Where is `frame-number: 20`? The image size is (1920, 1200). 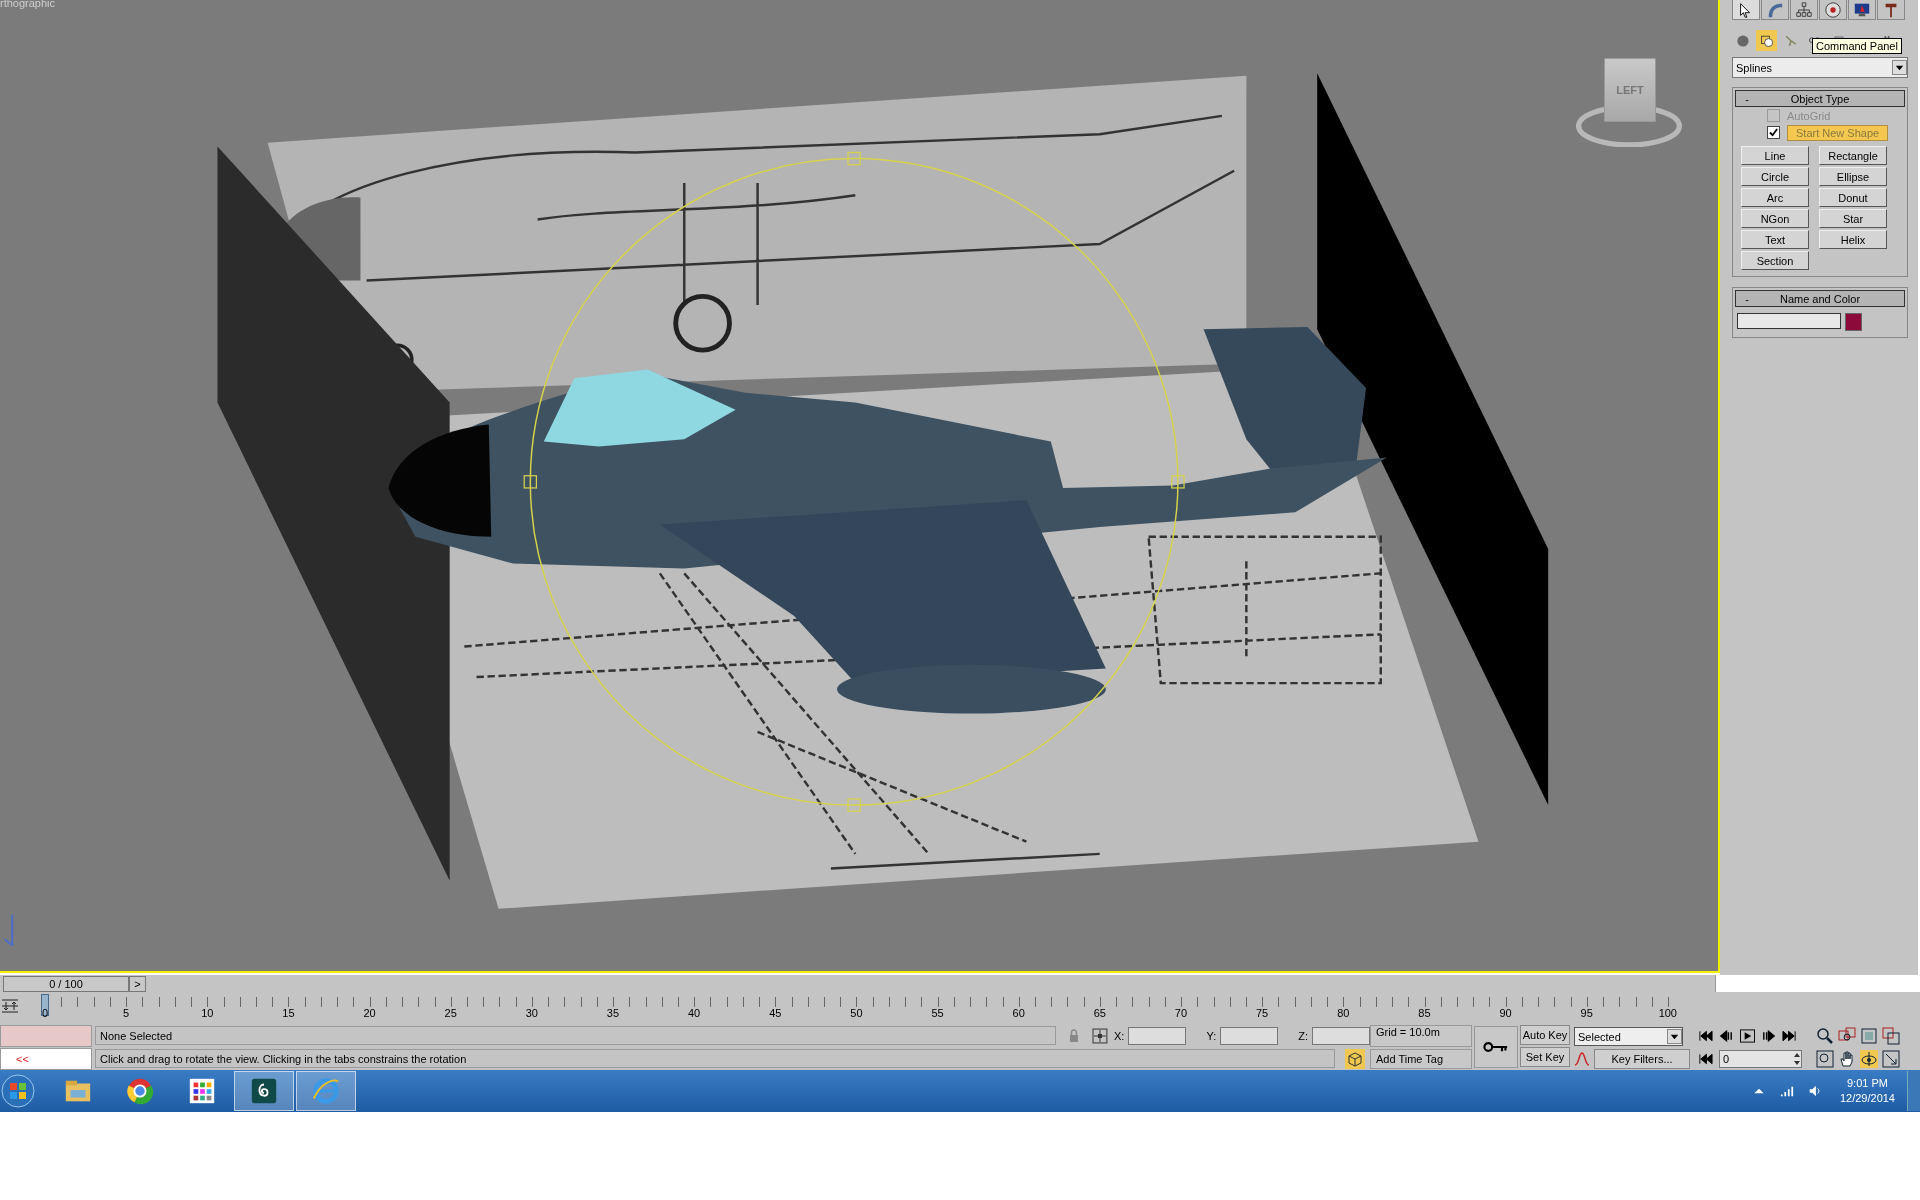 frame-number: 20 is located at coordinates (369, 1013).